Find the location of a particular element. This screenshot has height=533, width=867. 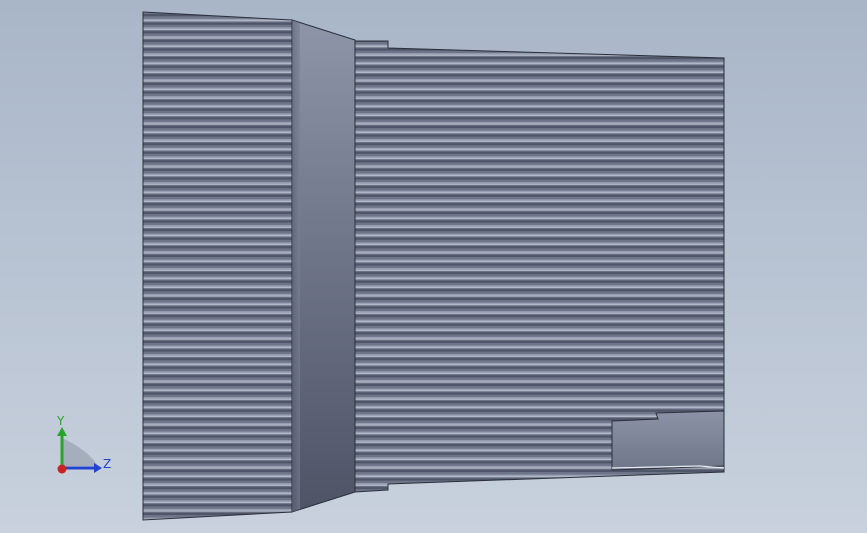

triad-y-label: Y is located at coordinates (60, 421).